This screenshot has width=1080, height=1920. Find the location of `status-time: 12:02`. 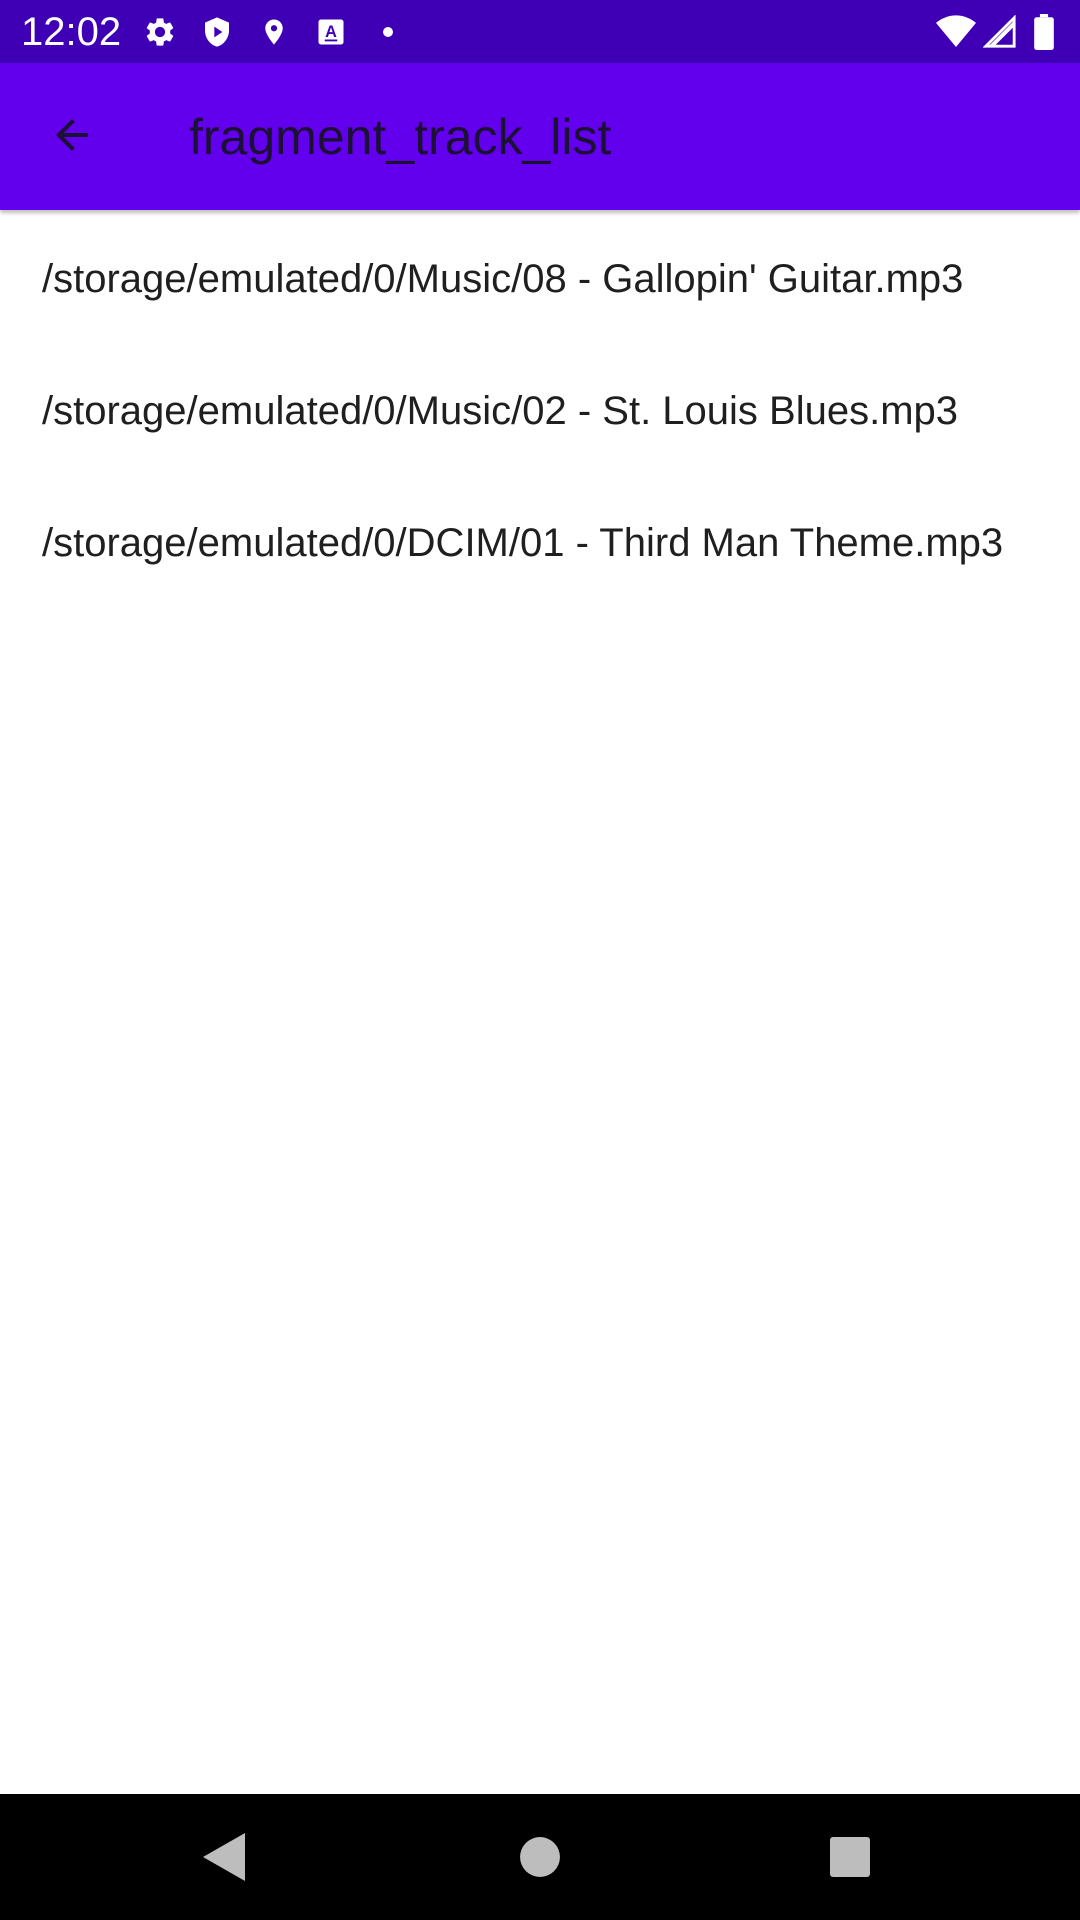

status-time: 12:02 is located at coordinates (71, 32).